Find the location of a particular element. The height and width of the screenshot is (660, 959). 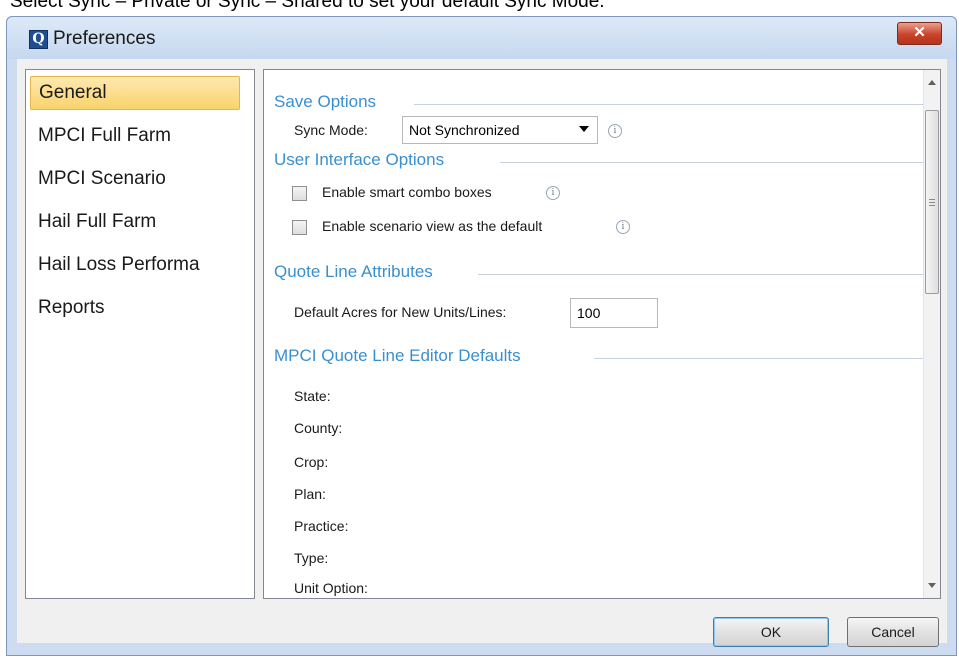

sync-mode-select: Not Synchronized is located at coordinates (500, 130).